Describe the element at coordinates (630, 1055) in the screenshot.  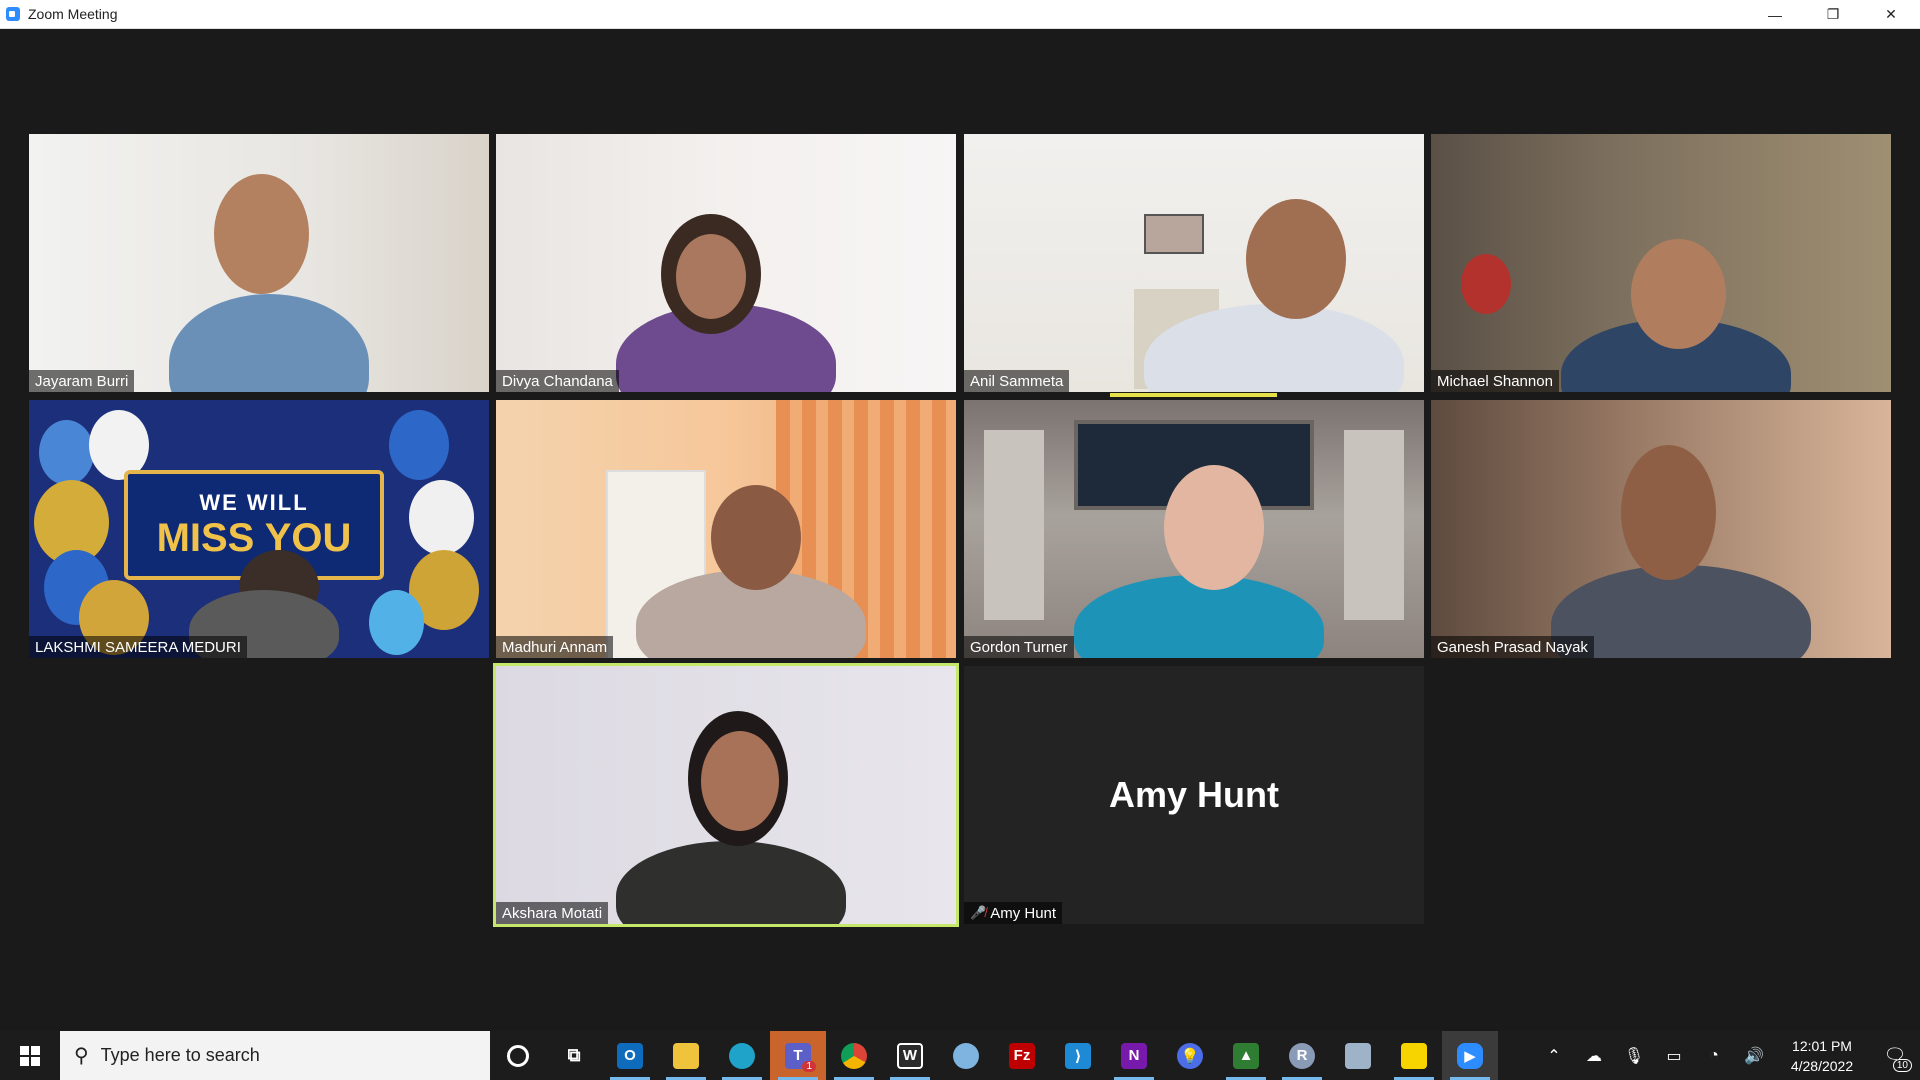
I see `outlook-icon: O` at that location.